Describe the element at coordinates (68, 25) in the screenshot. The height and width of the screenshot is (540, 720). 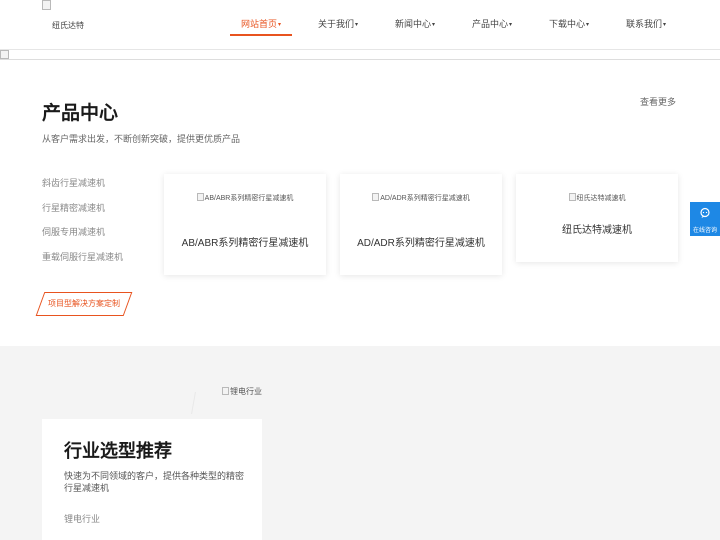
I see `logo-text: 纽氏达特` at that location.